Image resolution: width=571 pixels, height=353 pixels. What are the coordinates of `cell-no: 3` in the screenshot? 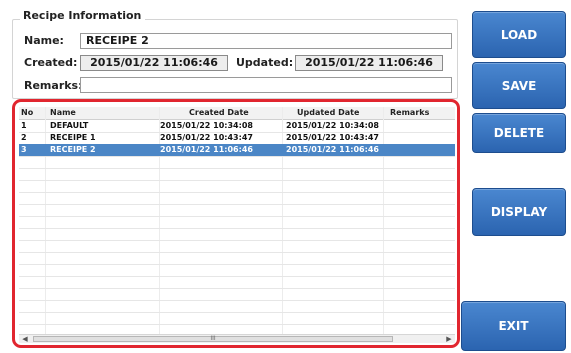 It's located at (24, 149).